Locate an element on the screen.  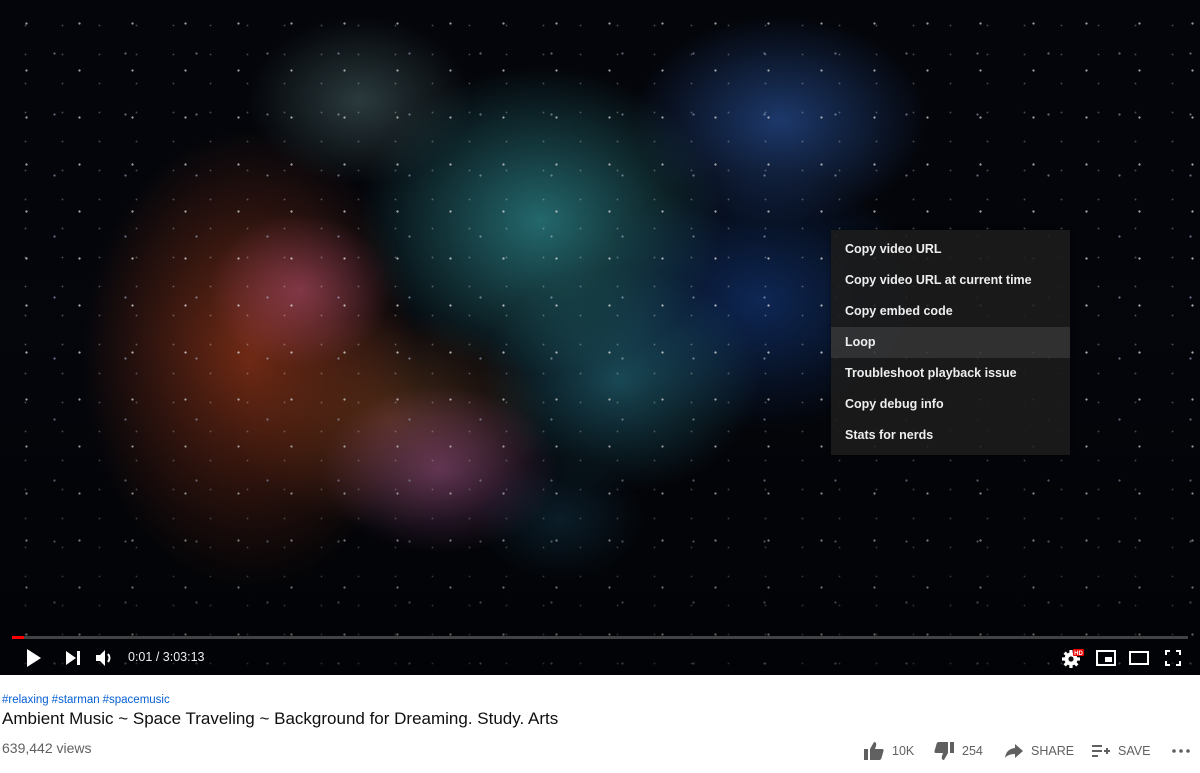
thumbs-up-icon is located at coordinates (874, 751).